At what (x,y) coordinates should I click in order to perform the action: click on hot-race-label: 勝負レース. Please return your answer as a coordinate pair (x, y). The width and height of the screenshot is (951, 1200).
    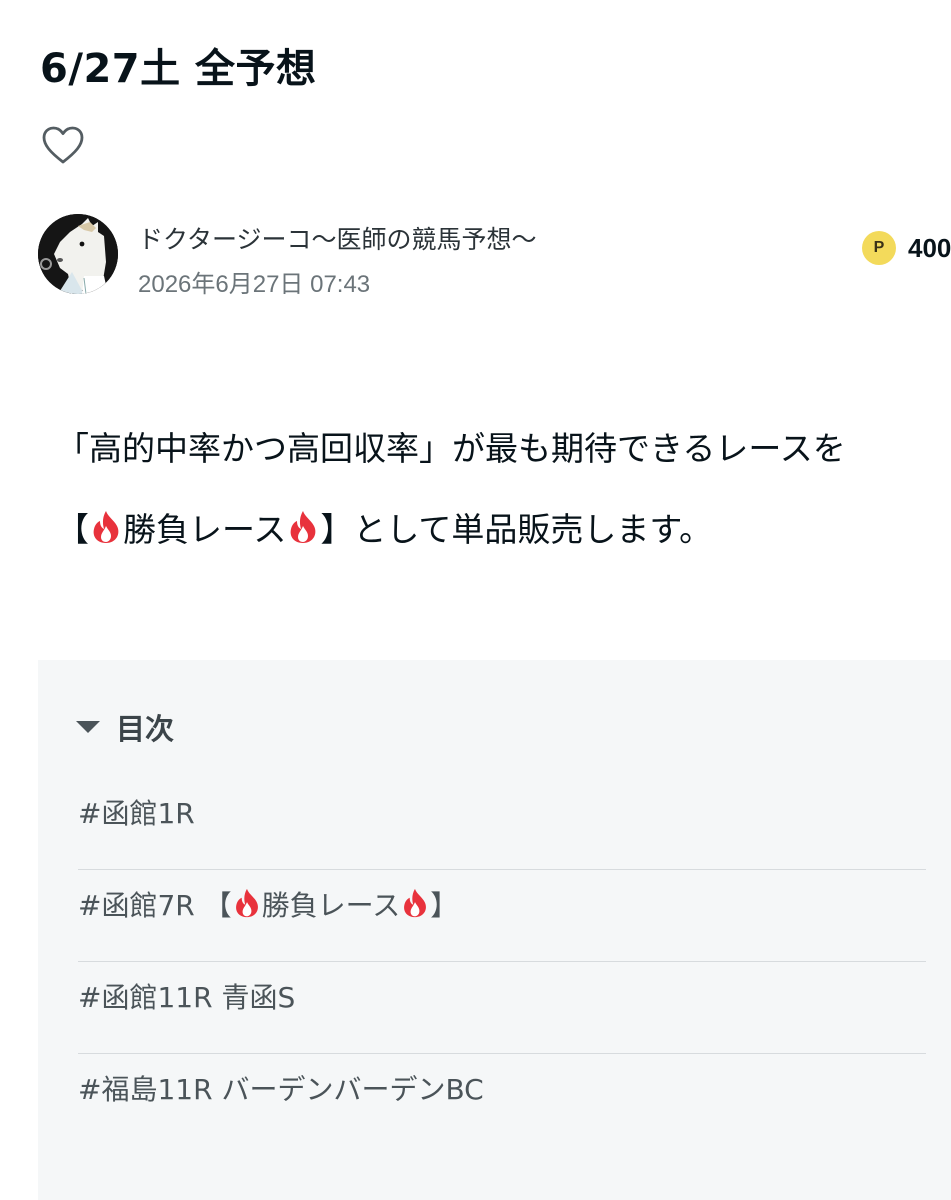
    Looking at the image, I should click on (205, 529).